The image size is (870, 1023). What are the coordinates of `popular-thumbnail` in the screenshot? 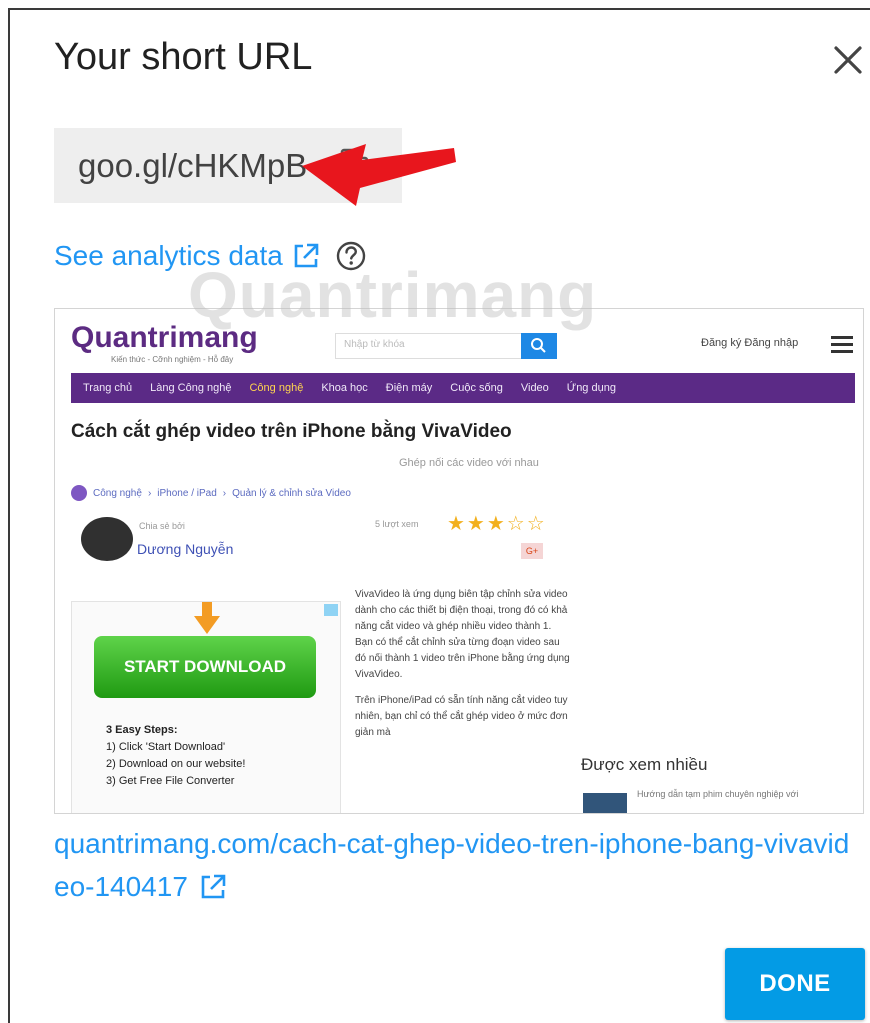 It's located at (605, 803).